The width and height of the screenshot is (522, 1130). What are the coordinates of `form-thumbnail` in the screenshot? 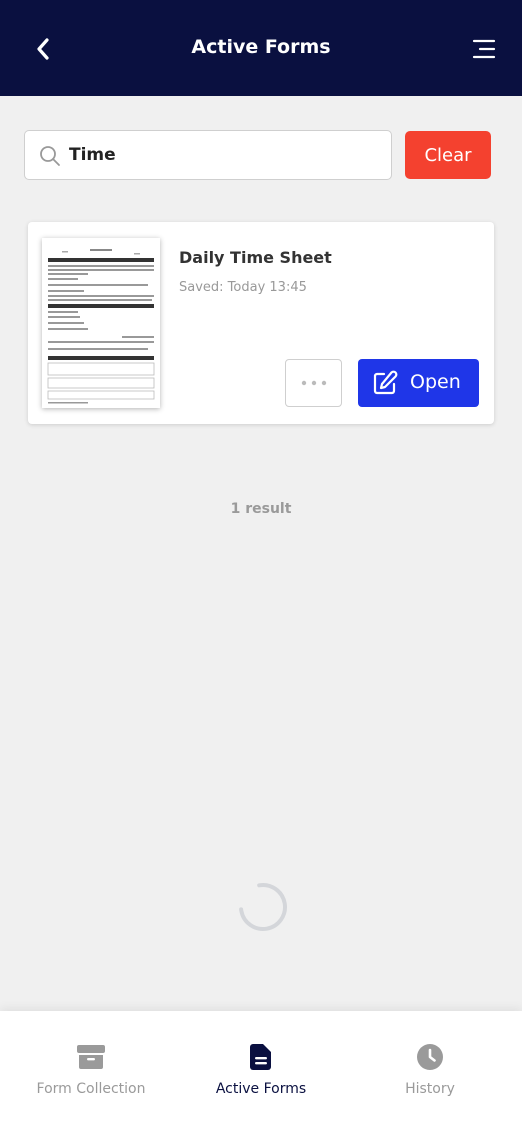 It's located at (101, 323).